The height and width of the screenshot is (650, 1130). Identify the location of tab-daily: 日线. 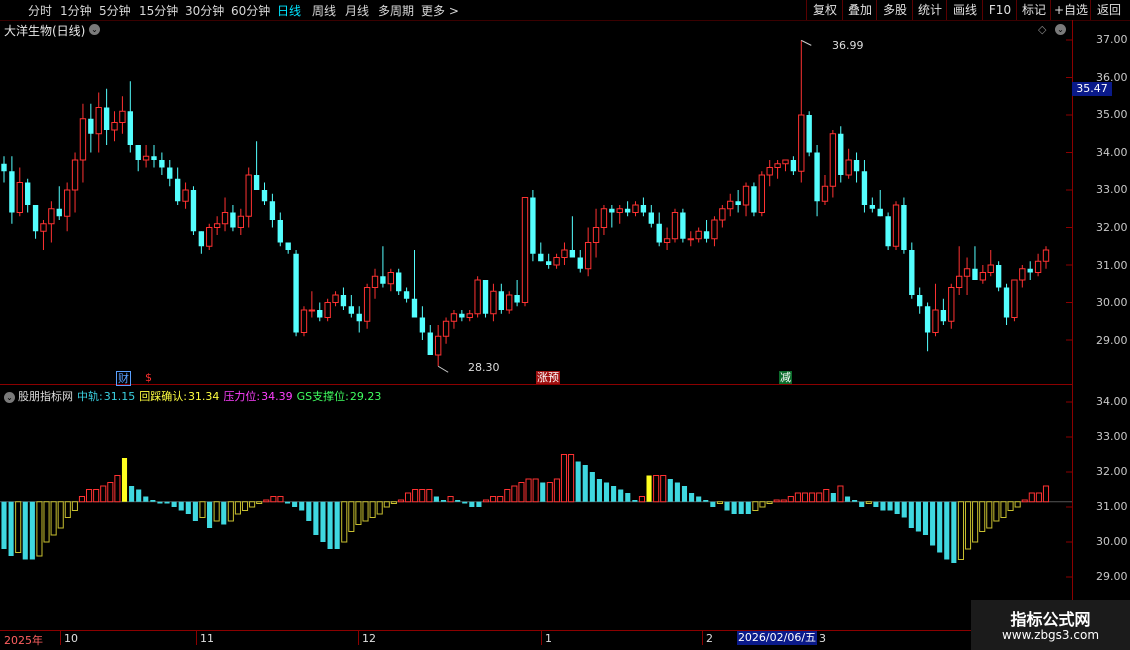
(289, 10).